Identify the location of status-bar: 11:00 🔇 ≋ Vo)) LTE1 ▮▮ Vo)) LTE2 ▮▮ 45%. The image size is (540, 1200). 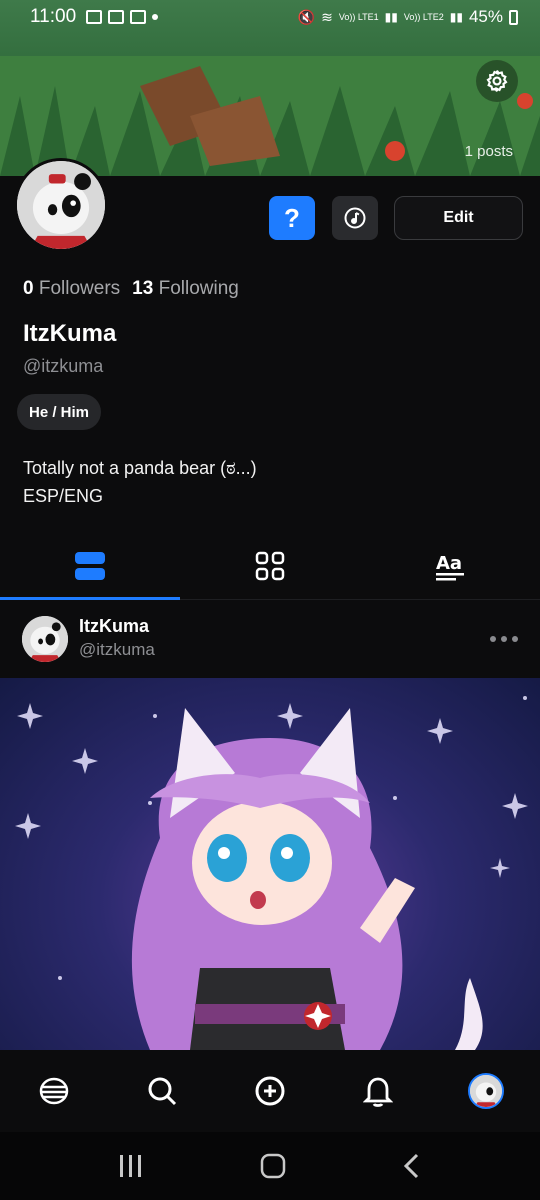
(270, 17).